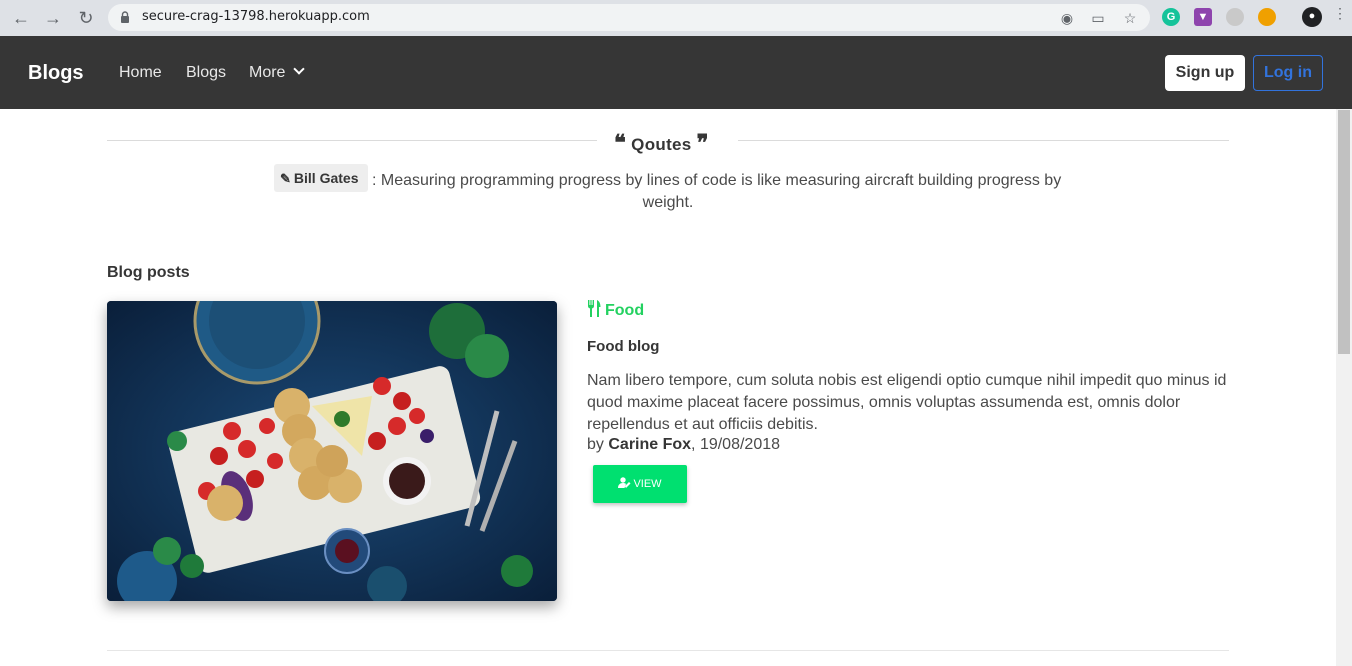  I want to click on utensils-icon, so click(594, 308).